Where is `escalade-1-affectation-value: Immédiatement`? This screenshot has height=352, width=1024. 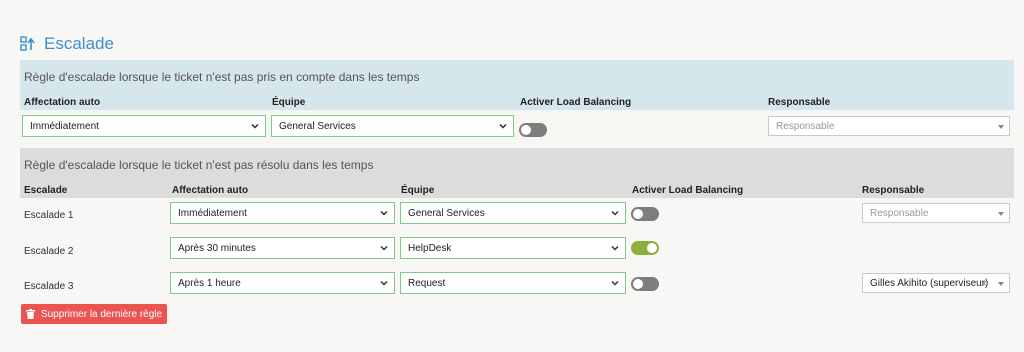 escalade-1-affectation-value: Immédiatement is located at coordinates (212, 213).